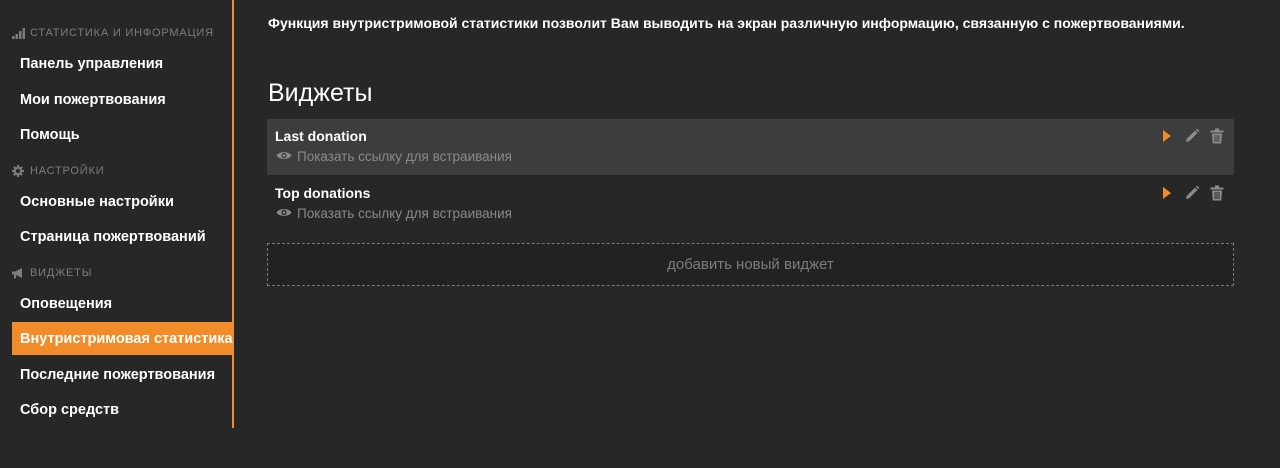  Describe the element at coordinates (18, 33) in the screenshot. I see `signal-bars-icon` at that location.